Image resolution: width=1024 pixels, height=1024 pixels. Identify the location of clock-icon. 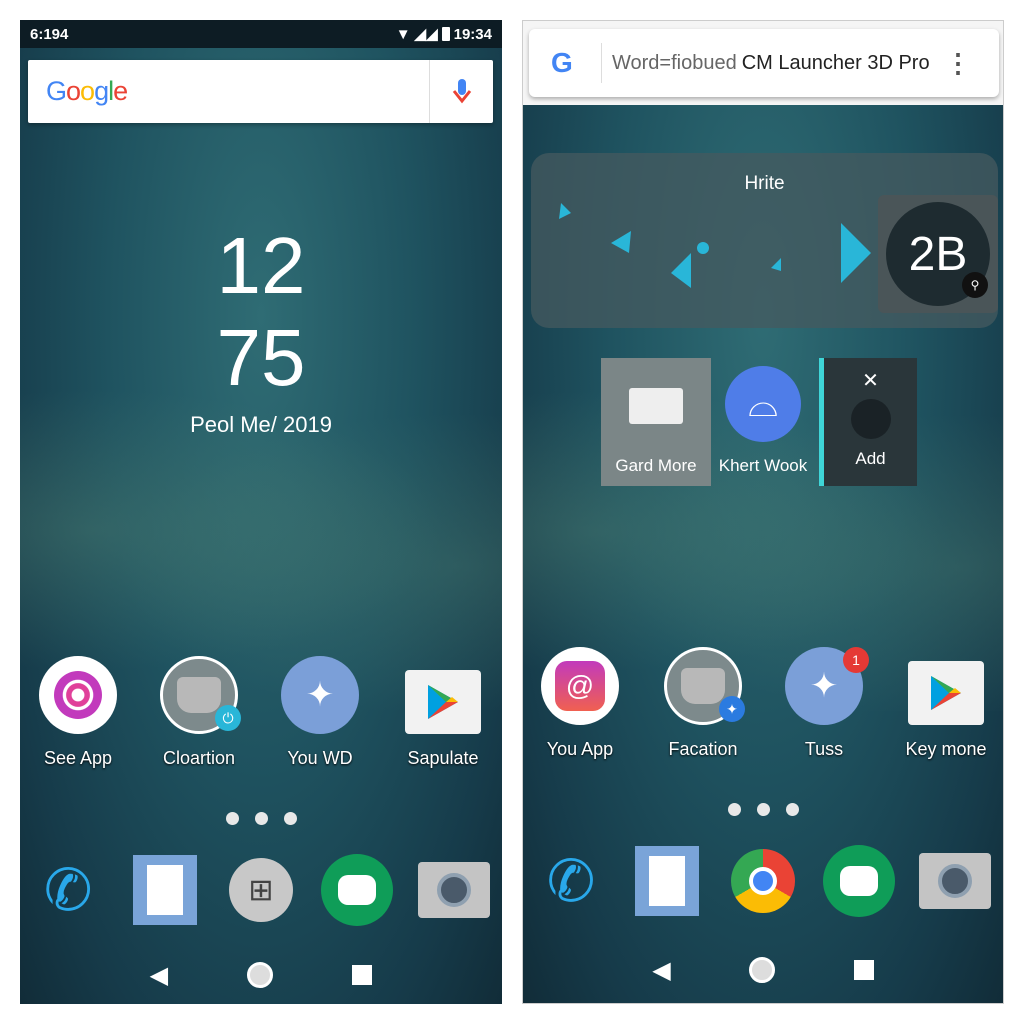
(870, 419).